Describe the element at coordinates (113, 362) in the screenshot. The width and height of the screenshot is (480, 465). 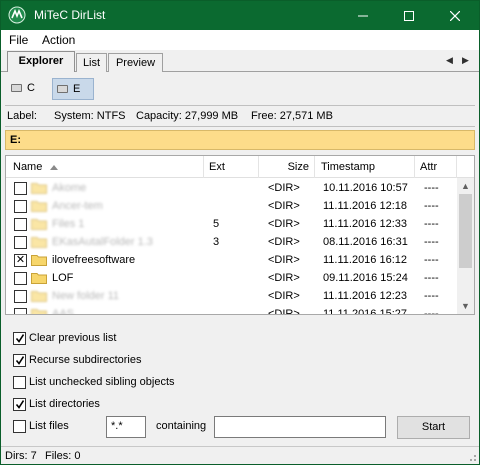
I see `option-checkbox: Recurse subdirectories` at that location.